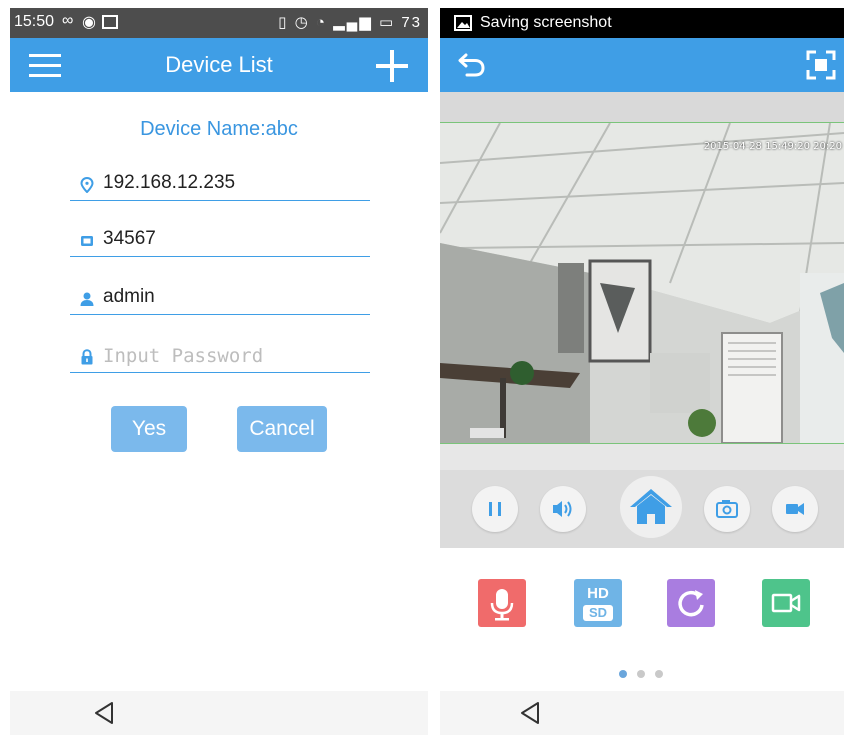 This screenshot has width=844, height=735. I want to click on clock-icon: ◷, so click(302, 22).